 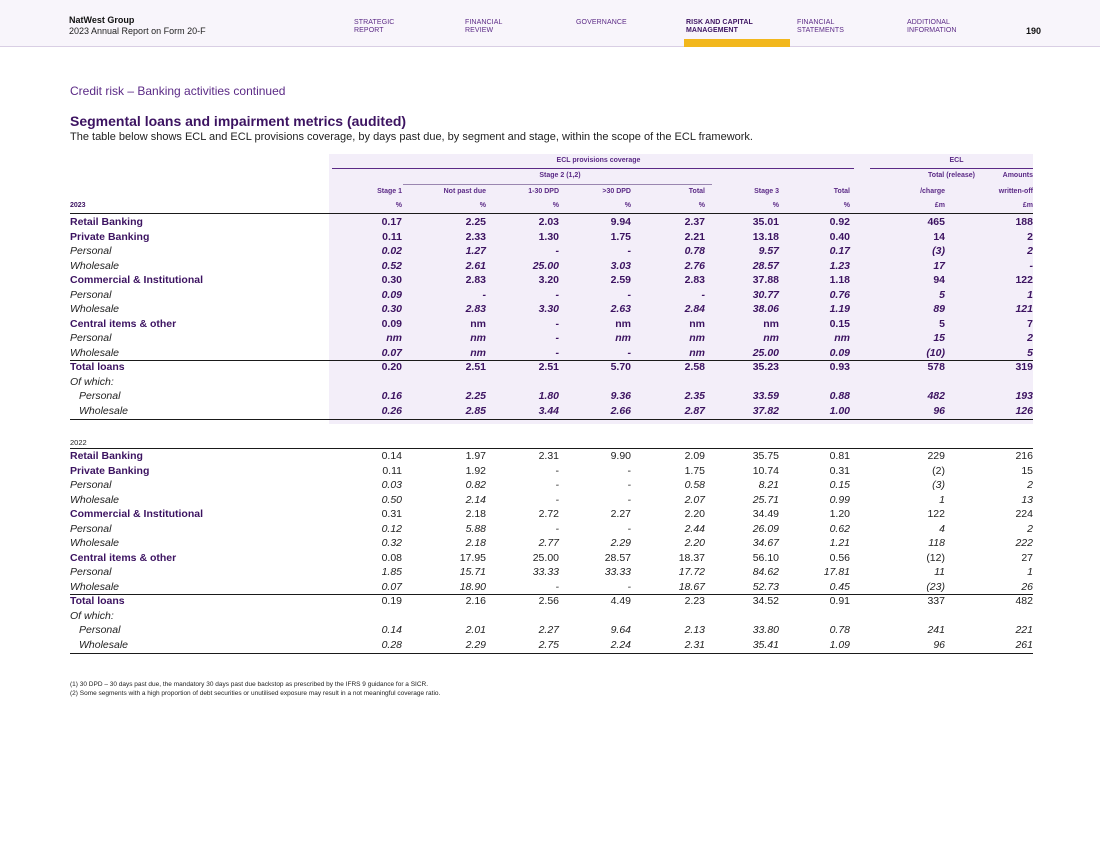 What do you see at coordinates (836, 572) in the screenshot?
I see `cell-value: 17.81` at bounding box center [836, 572].